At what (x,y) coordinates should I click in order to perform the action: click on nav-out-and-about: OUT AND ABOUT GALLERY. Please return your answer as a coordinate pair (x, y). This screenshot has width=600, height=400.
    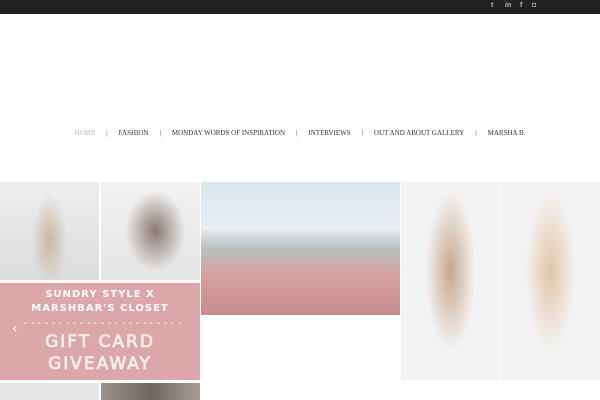
    Looking at the image, I should click on (419, 133).